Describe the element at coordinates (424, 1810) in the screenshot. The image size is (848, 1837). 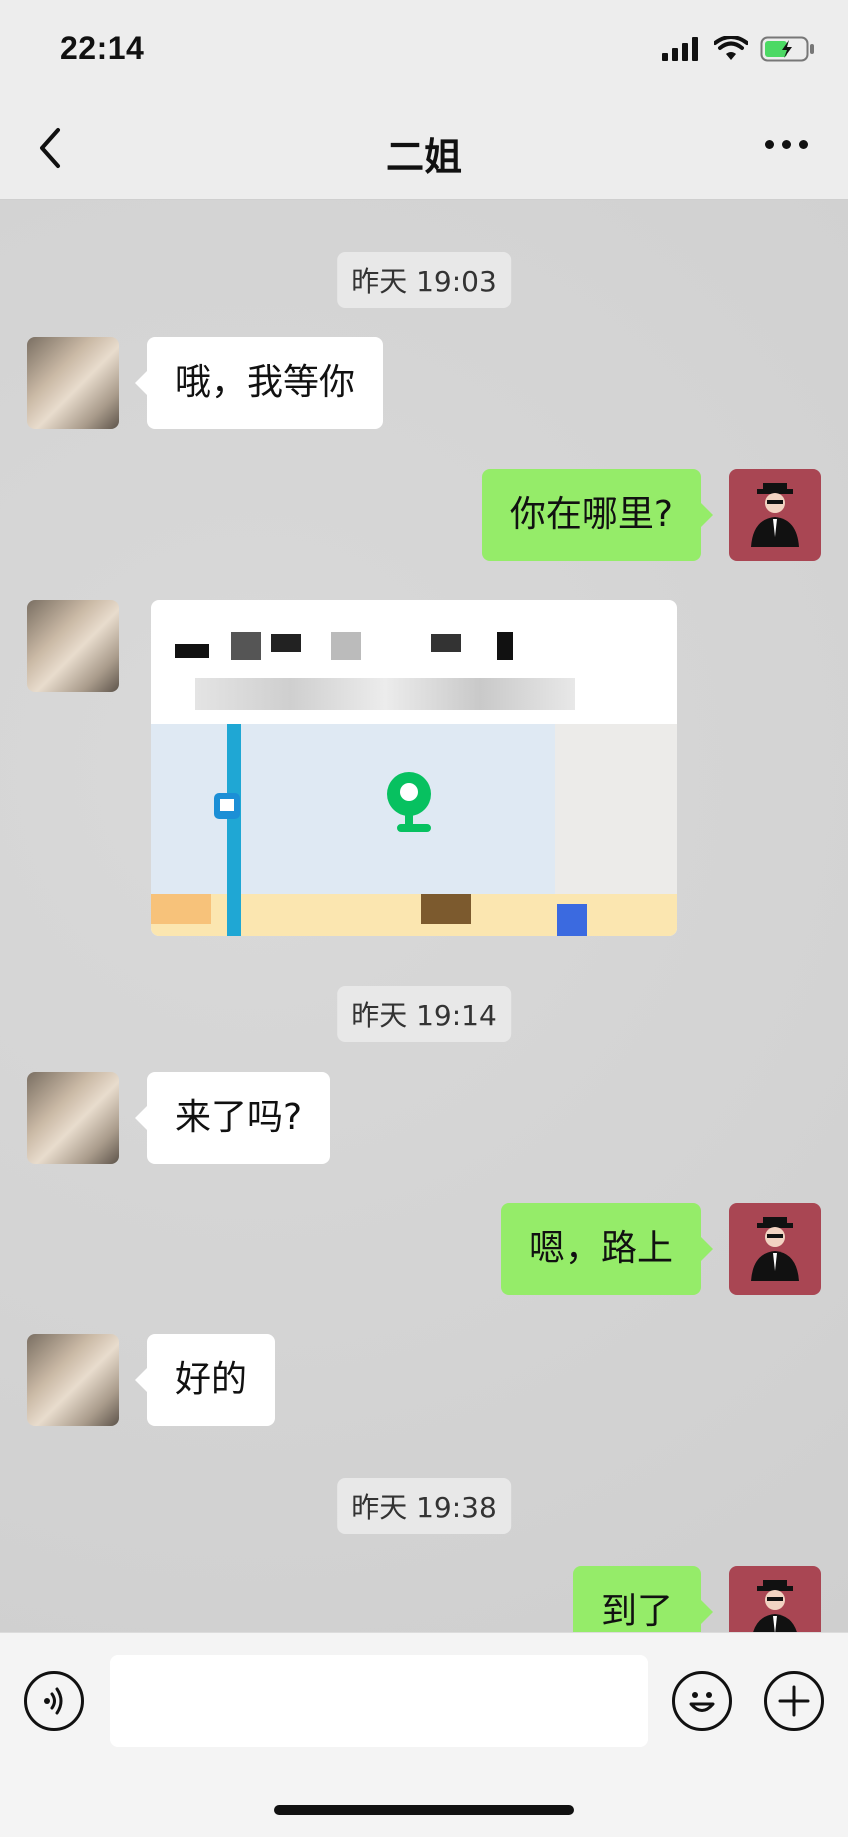
I see `home-indicator` at that location.